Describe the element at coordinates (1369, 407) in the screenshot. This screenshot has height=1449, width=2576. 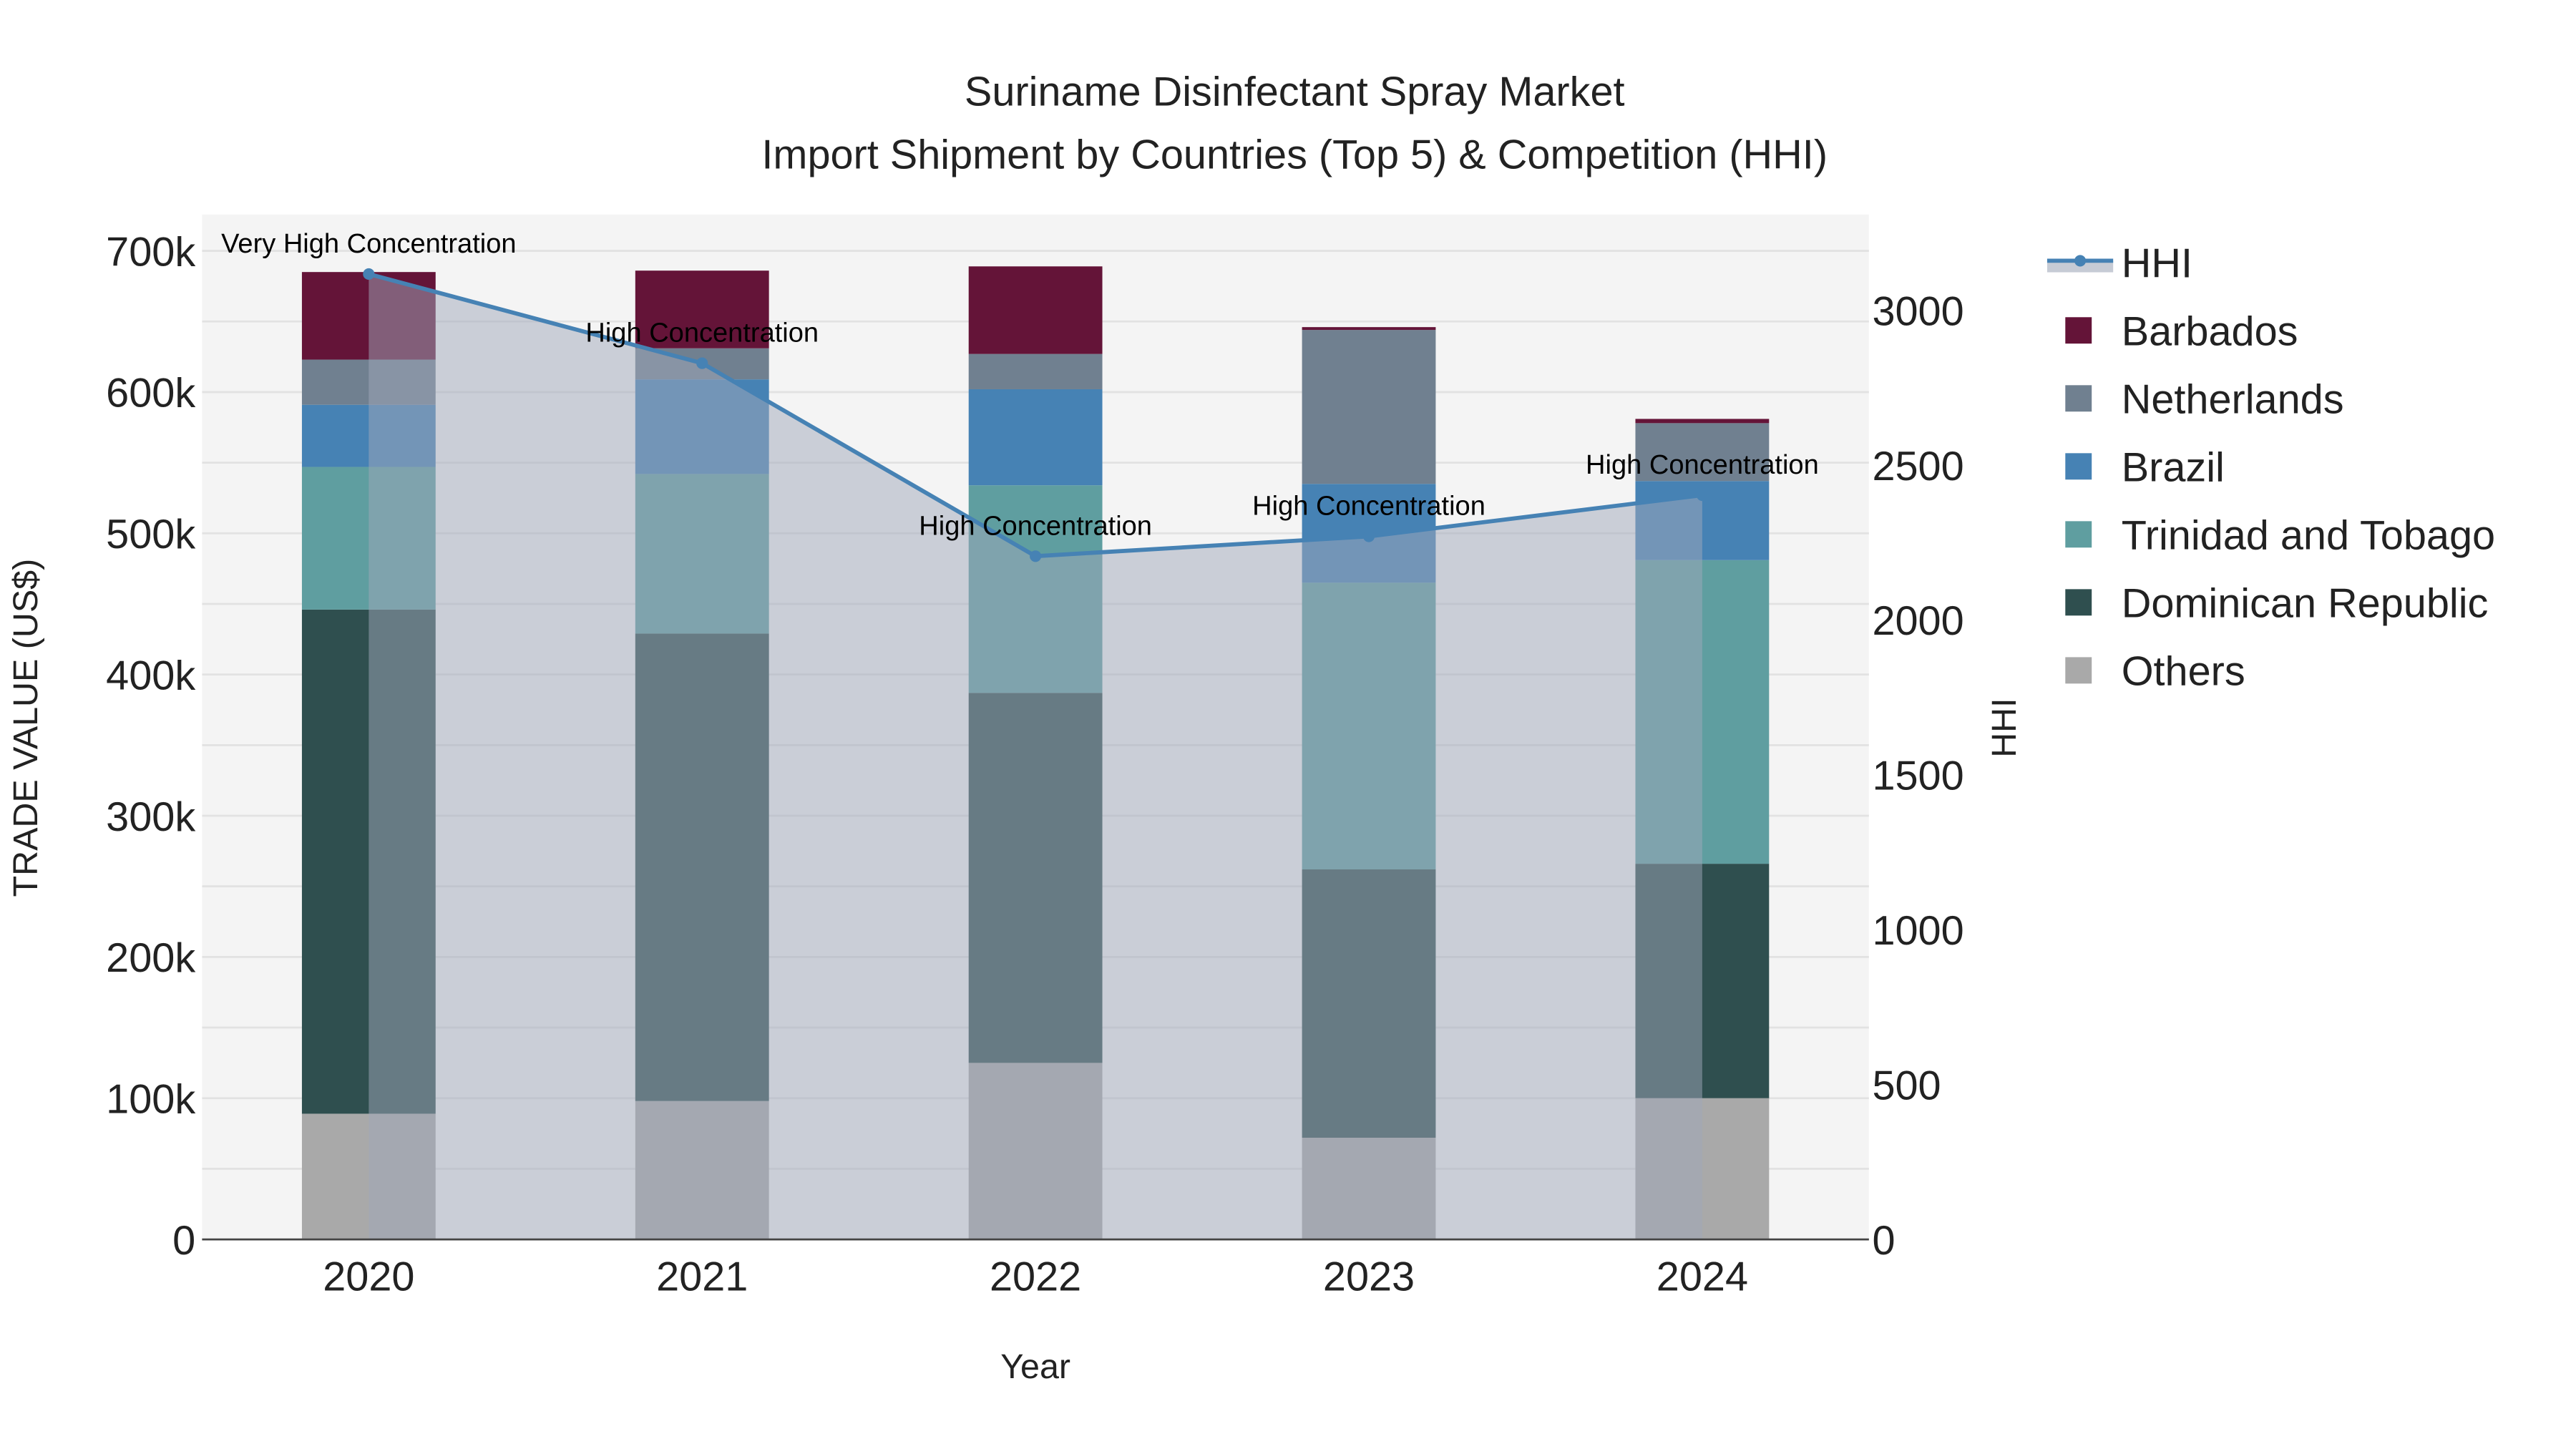
I see `bar-netherlands-2023` at that location.